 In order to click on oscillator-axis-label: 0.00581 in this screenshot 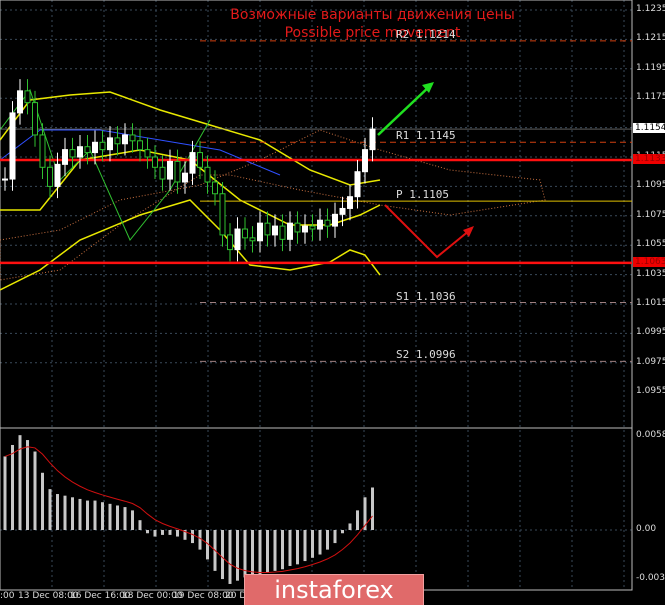, I will do `click(650, 435)`.